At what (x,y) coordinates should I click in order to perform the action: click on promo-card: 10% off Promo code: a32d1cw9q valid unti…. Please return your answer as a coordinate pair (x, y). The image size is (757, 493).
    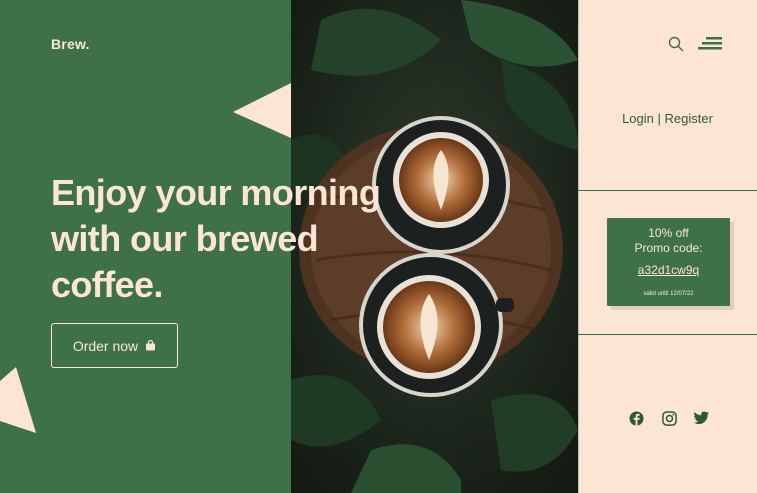
    Looking at the image, I should click on (668, 262).